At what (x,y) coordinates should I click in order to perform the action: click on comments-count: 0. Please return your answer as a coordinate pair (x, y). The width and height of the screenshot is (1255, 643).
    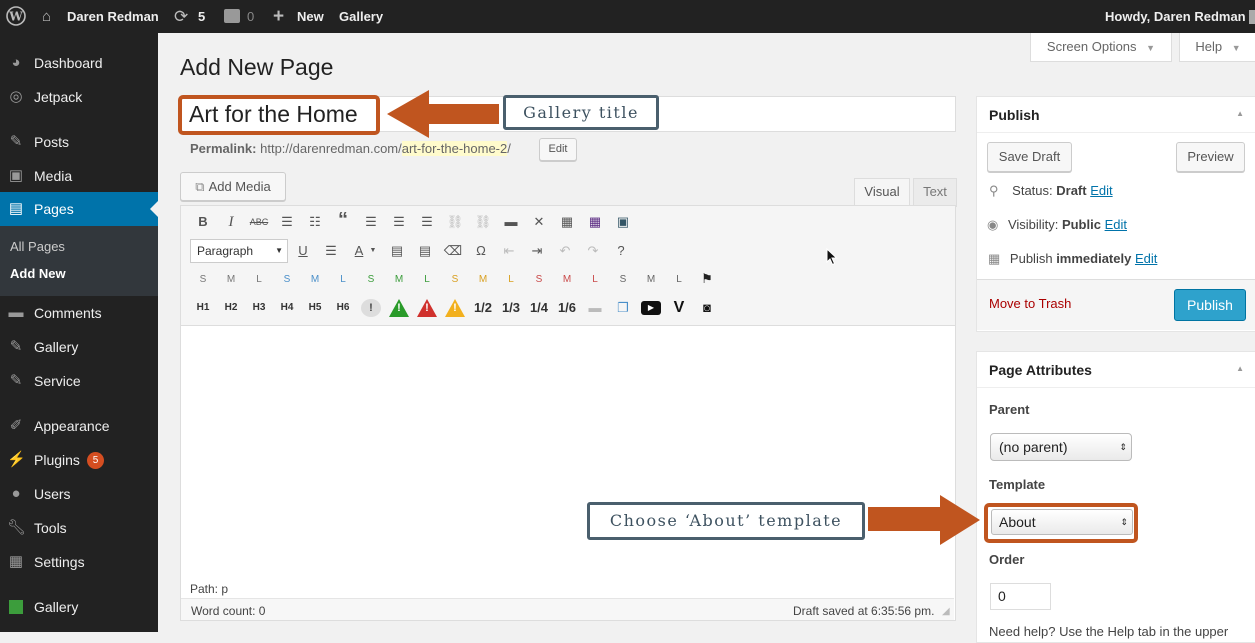
    Looking at the image, I should click on (250, 16).